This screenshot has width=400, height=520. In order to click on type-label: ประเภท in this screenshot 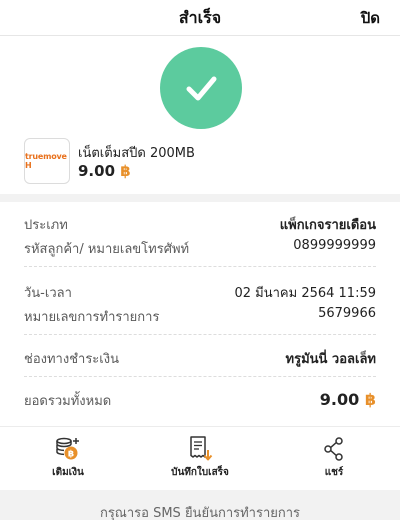, I will do `click(46, 225)`.